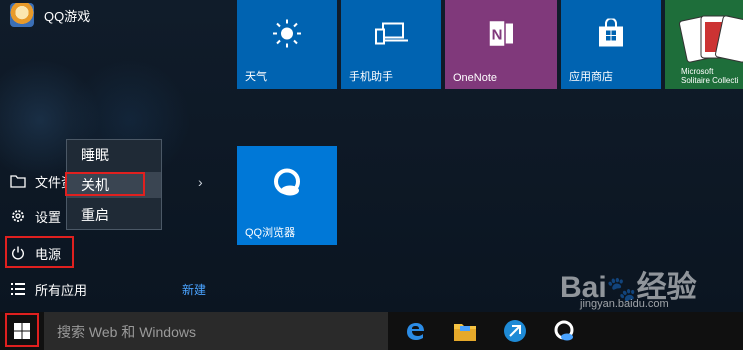 The height and width of the screenshot is (350, 743). What do you see at coordinates (22, 15) in the screenshot?
I see `qq-game-icon` at bounding box center [22, 15].